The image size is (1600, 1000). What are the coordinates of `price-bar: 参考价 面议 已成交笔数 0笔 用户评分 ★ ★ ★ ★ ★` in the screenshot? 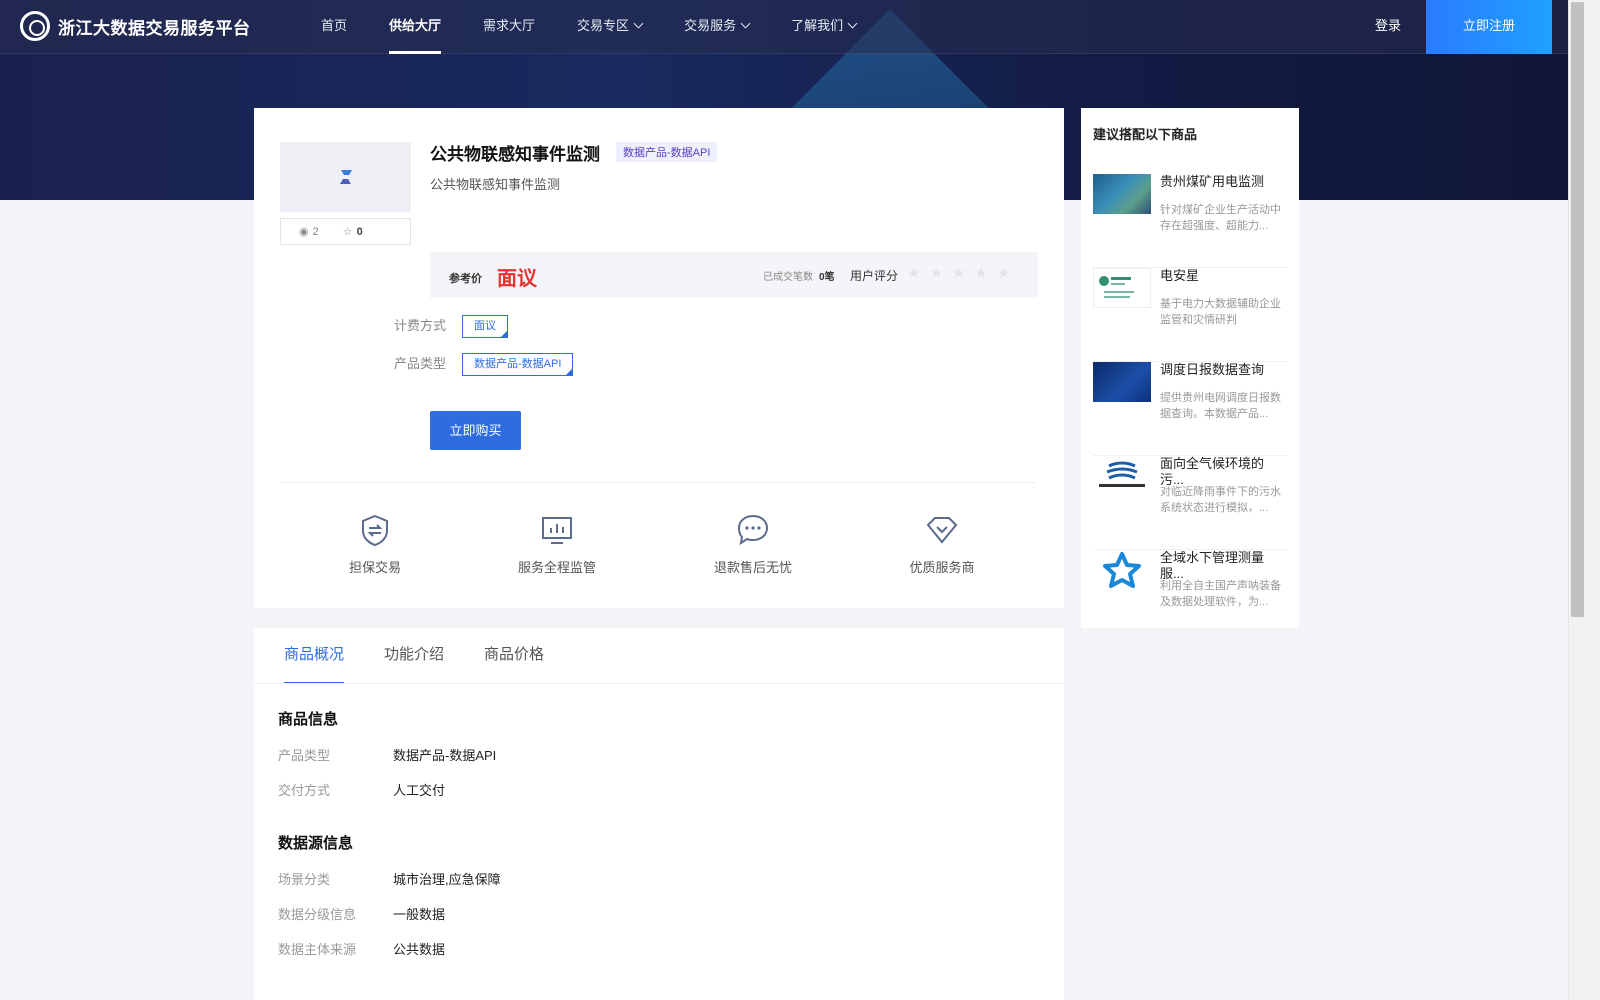 It's located at (734, 275).